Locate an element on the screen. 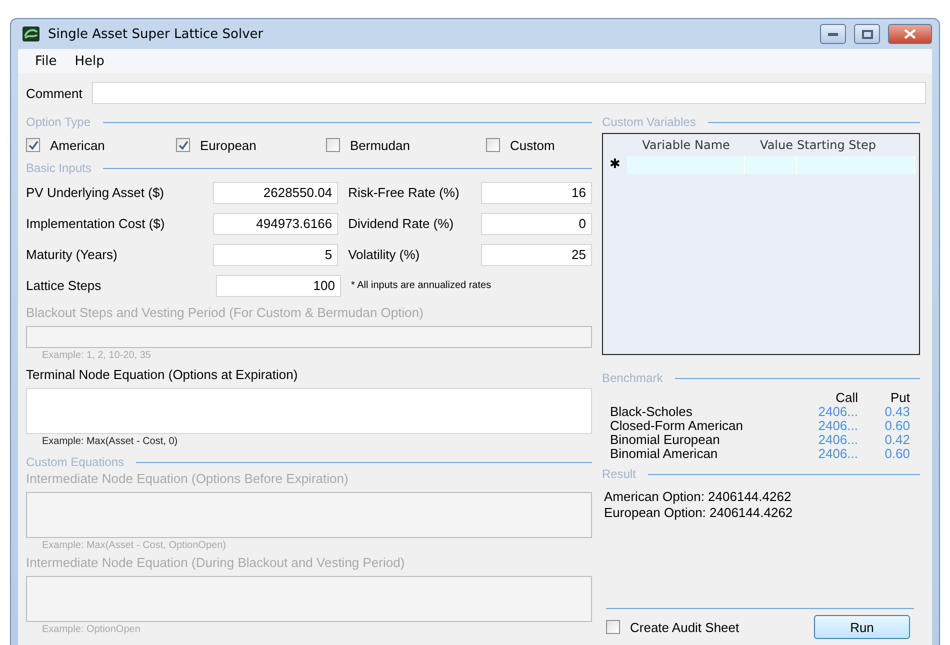  field-label: Maturity (Years) is located at coordinates (72, 254).